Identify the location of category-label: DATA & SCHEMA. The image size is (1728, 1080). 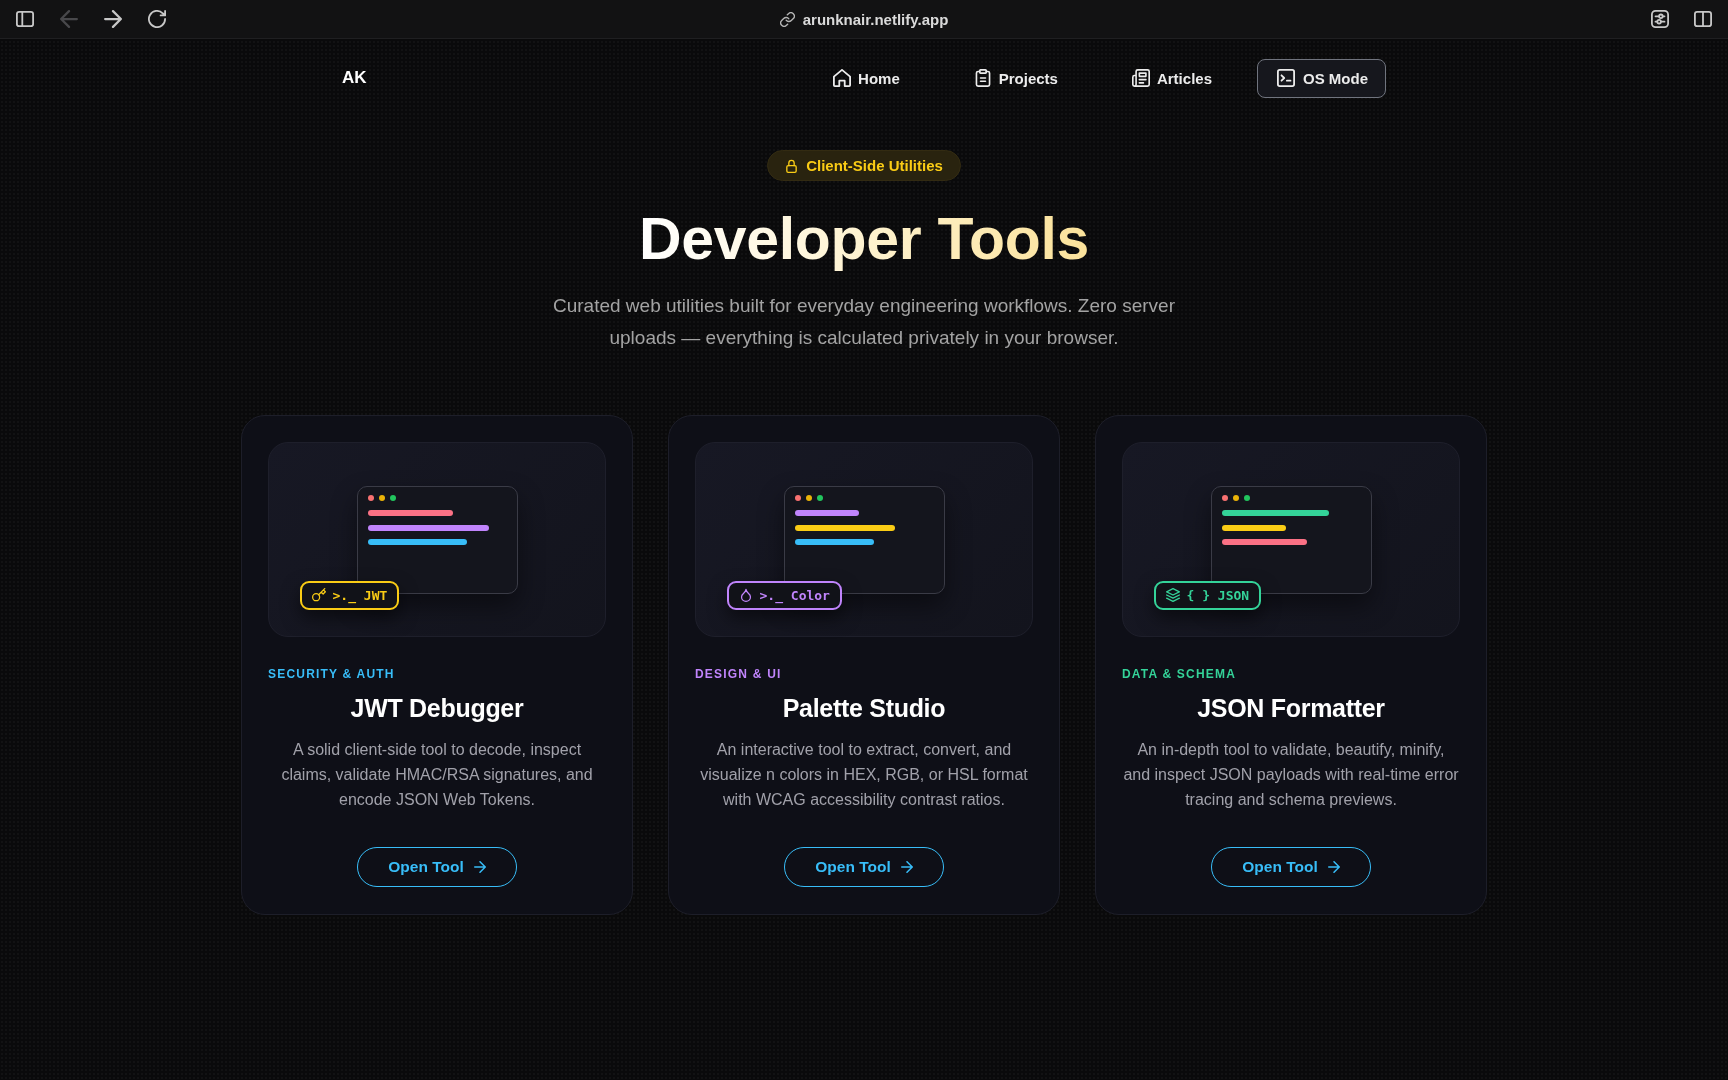
(1180, 674).